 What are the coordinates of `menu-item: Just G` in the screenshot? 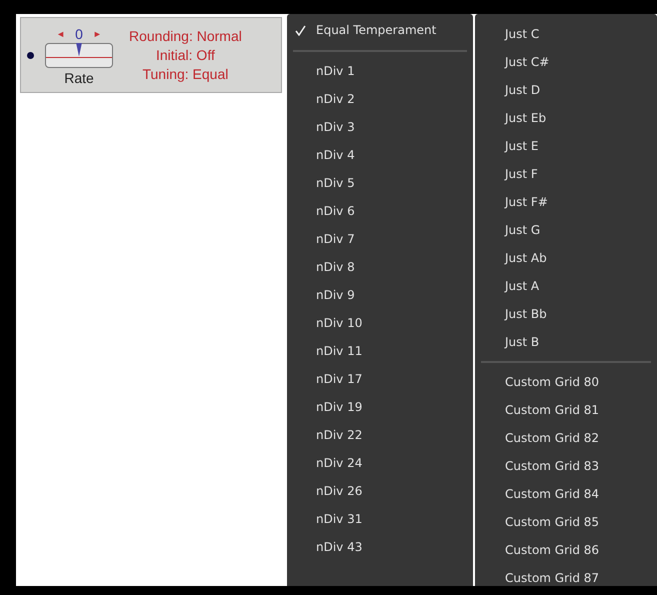 It's located at (566, 230).